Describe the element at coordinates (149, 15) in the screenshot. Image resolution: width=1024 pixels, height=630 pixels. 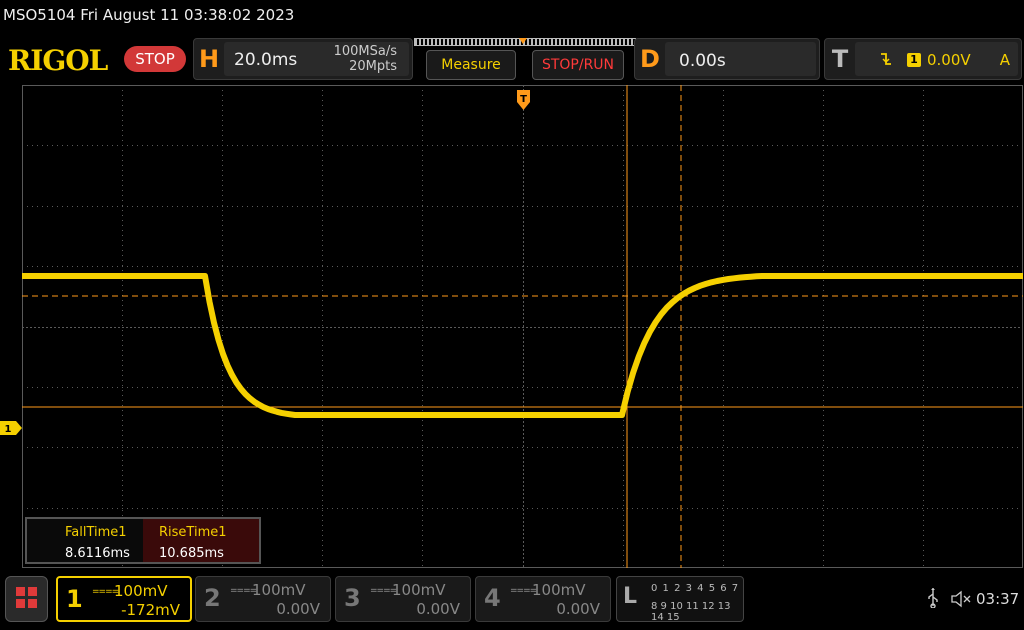
I see `window-title: MSO5104 Fri August 11 03:38:02 2023` at that location.